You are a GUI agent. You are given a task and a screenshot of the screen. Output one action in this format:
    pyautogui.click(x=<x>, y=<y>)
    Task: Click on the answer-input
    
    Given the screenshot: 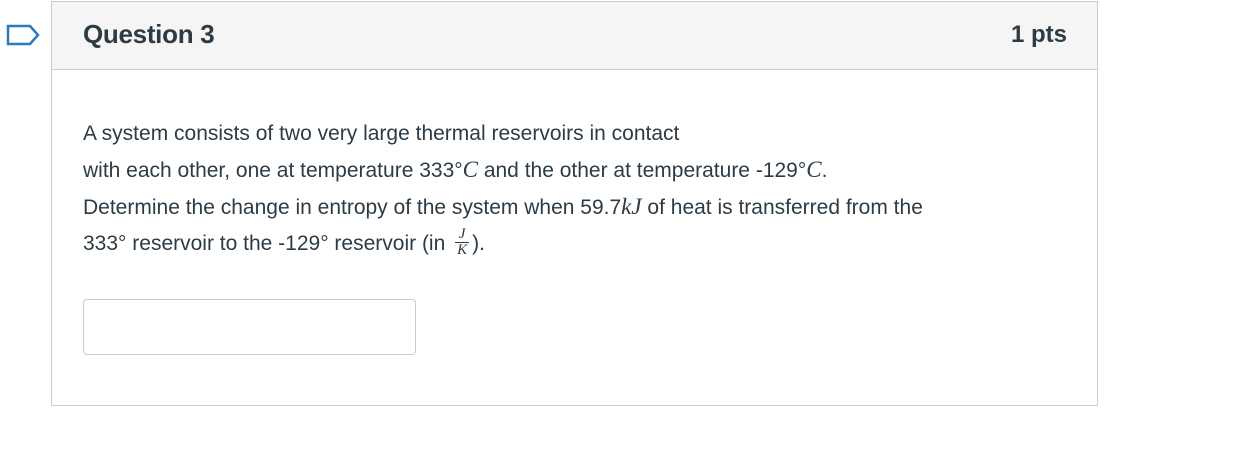 What is the action you would take?
    pyautogui.click(x=249, y=327)
    